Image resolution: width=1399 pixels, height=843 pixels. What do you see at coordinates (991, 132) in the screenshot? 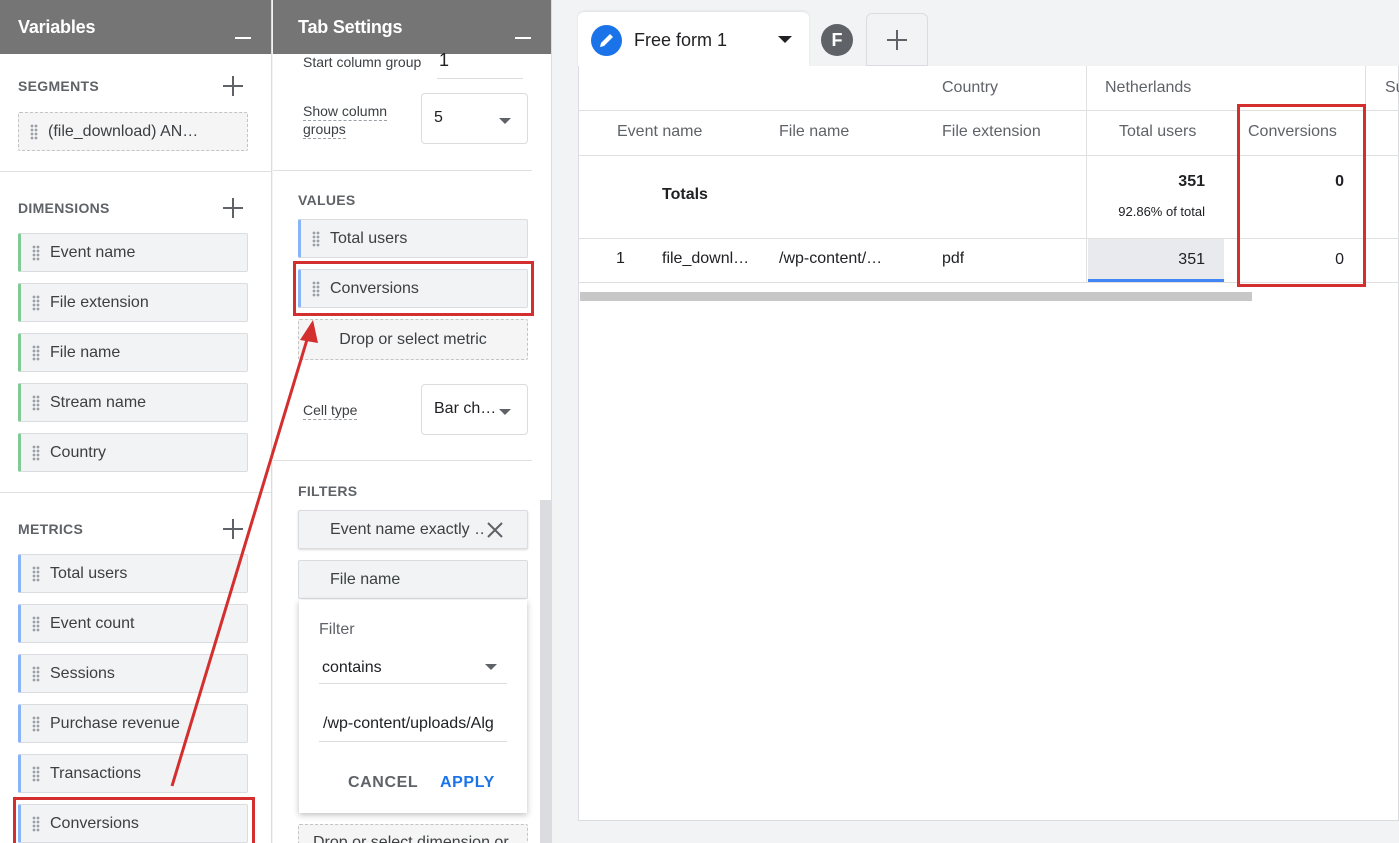
I see `column-header-file-extension: File extension` at bounding box center [991, 132].